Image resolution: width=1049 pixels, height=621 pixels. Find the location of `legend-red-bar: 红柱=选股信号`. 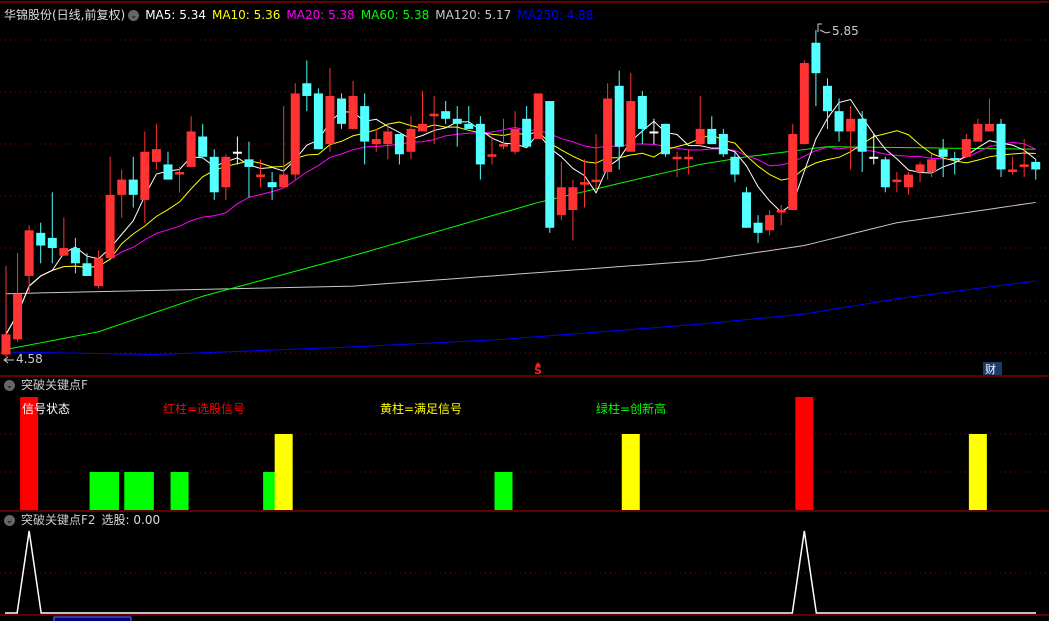

legend-red-bar: 红柱=选股信号 is located at coordinates (204, 409).